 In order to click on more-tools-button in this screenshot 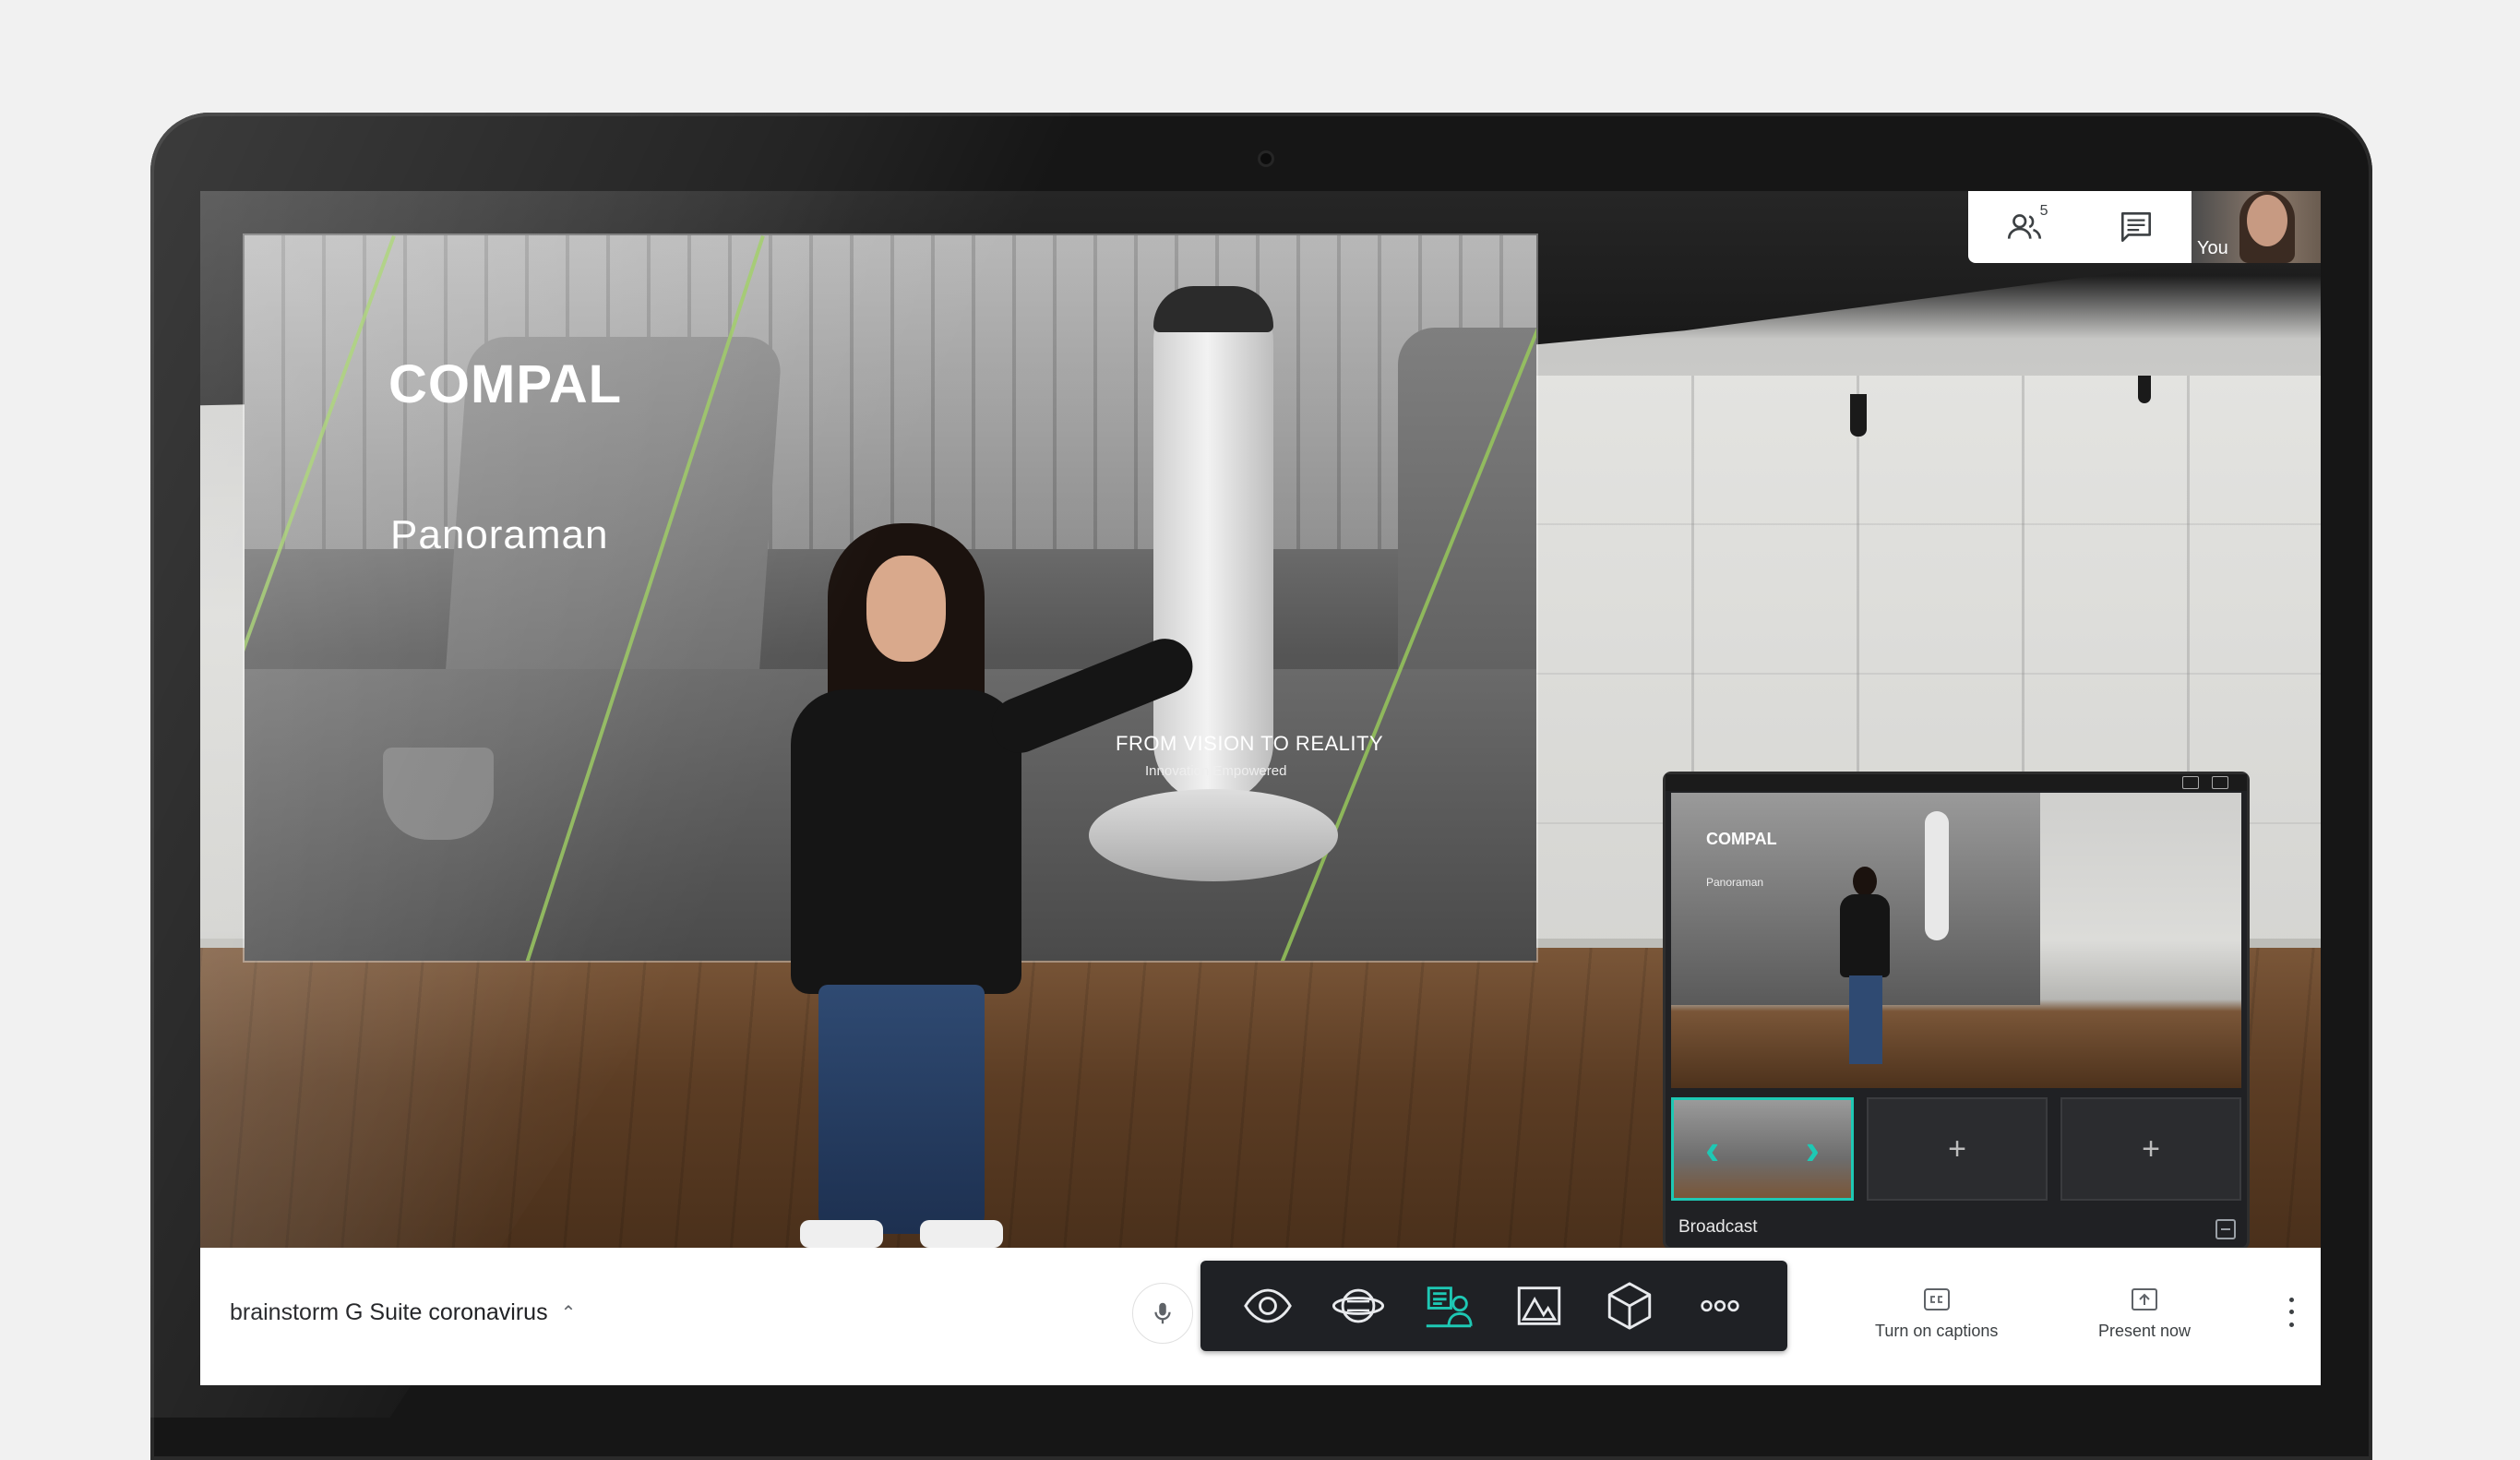, I will do `click(1720, 1306)`.